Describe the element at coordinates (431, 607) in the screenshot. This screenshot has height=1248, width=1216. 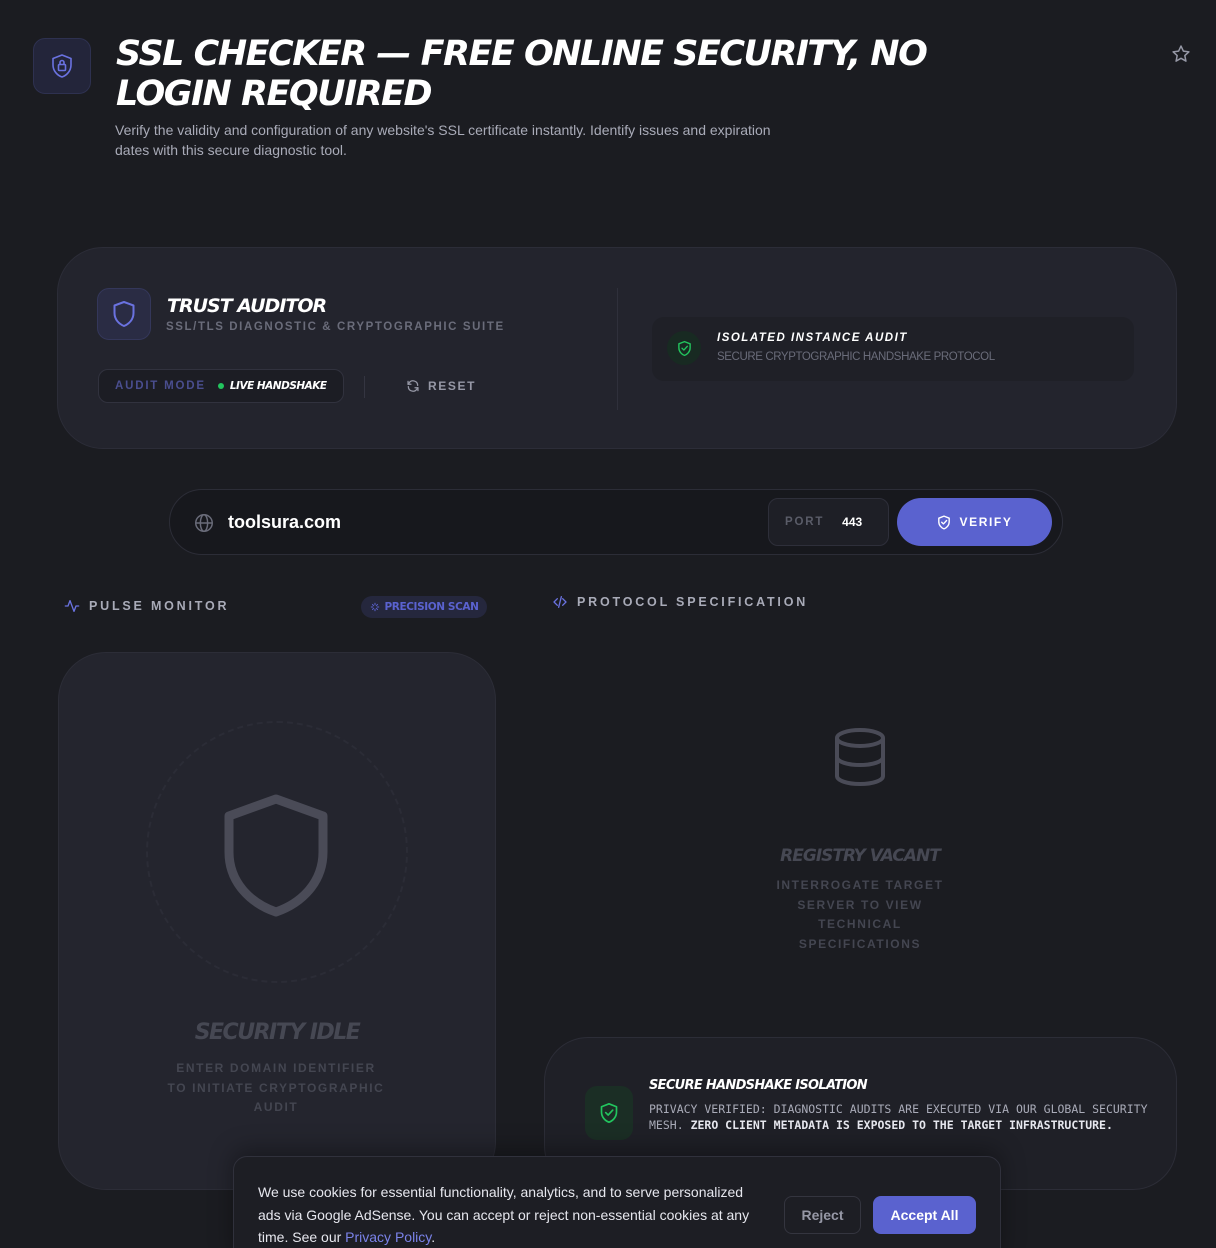
I see `precision-scan-text: PRECISION SCAN` at that location.